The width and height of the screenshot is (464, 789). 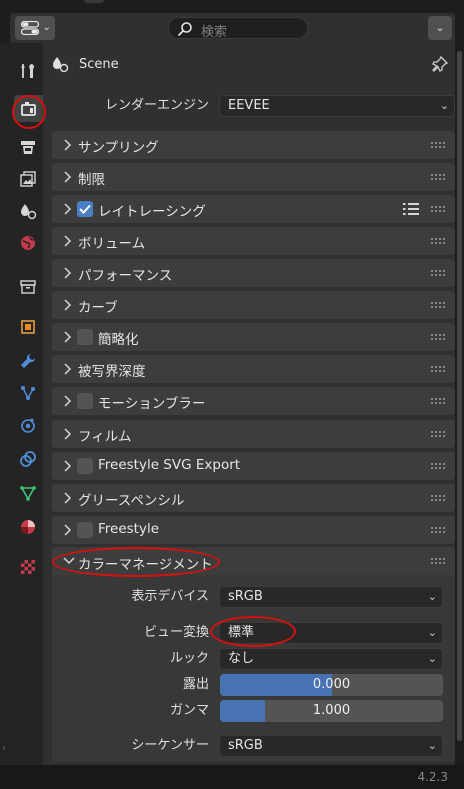 I want to click on scrollbar-thumb, so click(x=459, y=396).